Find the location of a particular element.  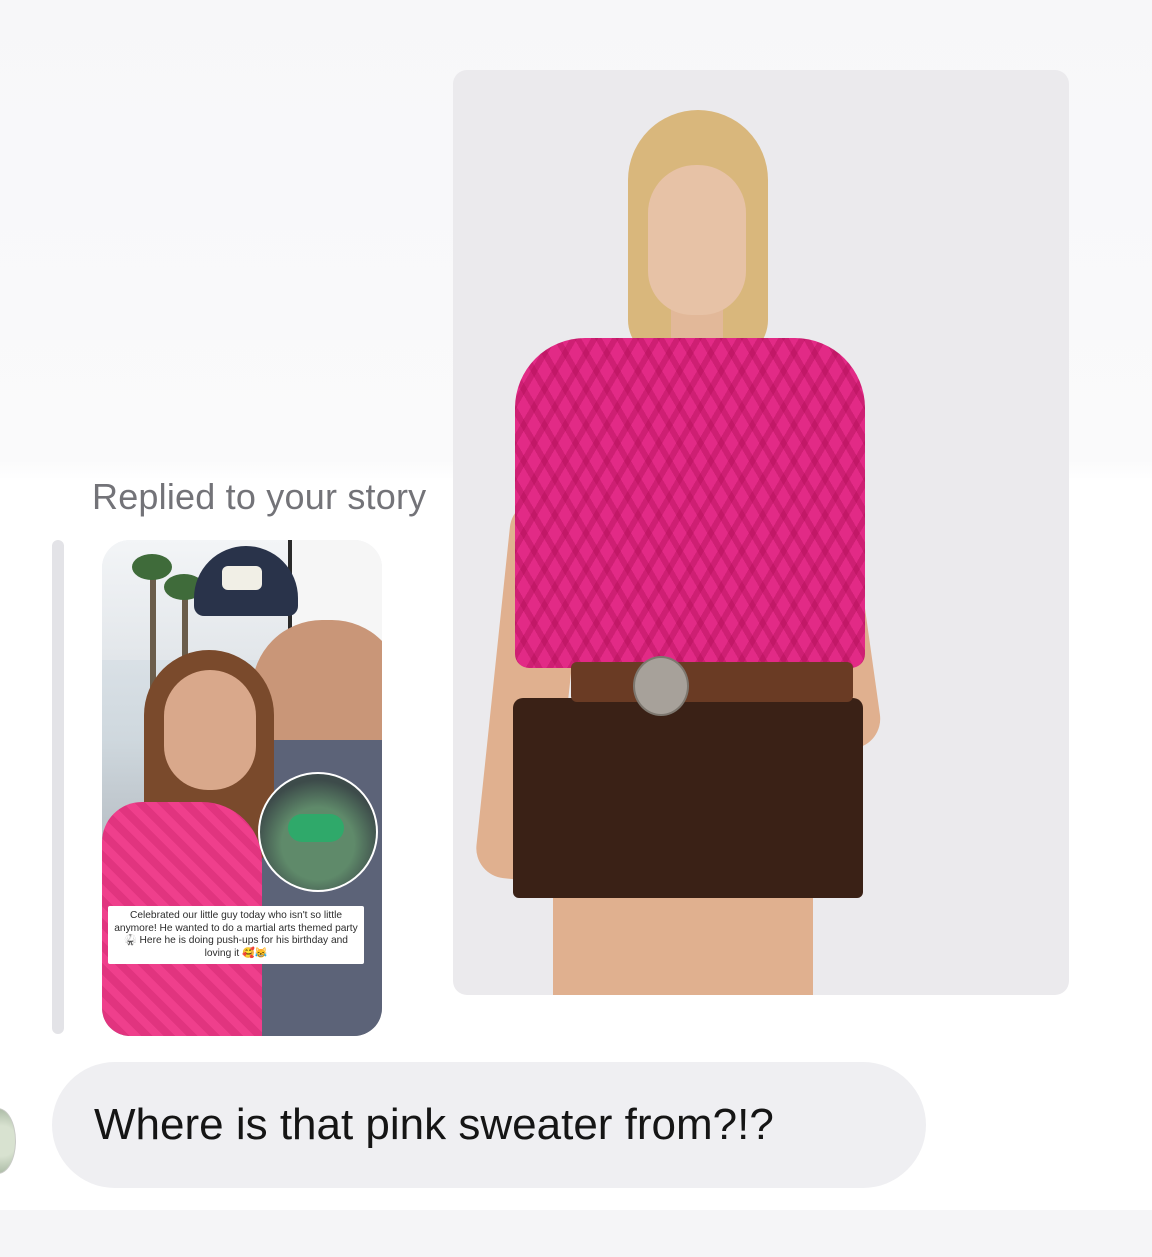

leather-belt is located at coordinates (712, 682).